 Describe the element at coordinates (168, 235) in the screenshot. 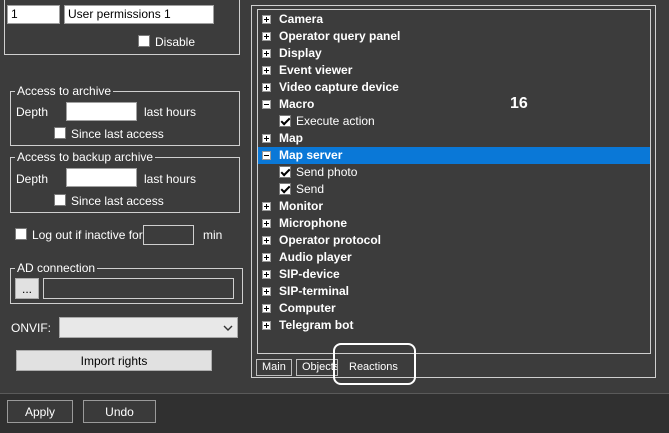

I see `logout-minutes-input` at that location.